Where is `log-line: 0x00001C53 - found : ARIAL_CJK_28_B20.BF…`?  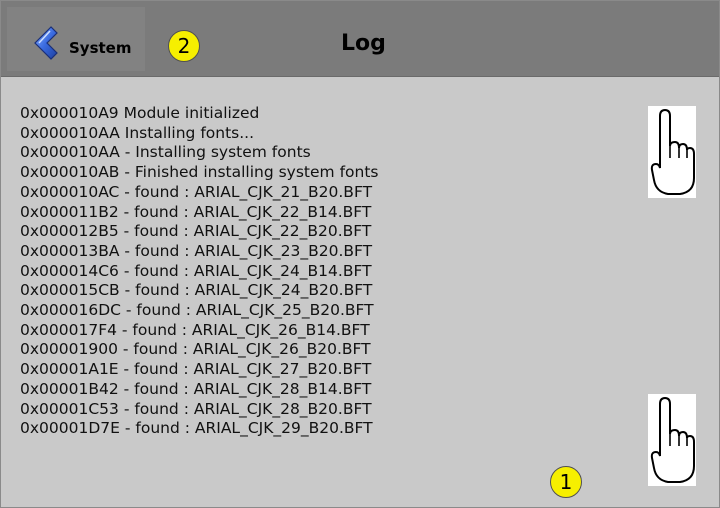 log-line: 0x00001C53 - found : ARIAL_CJK_28_B20.BF… is located at coordinates (196, 408).